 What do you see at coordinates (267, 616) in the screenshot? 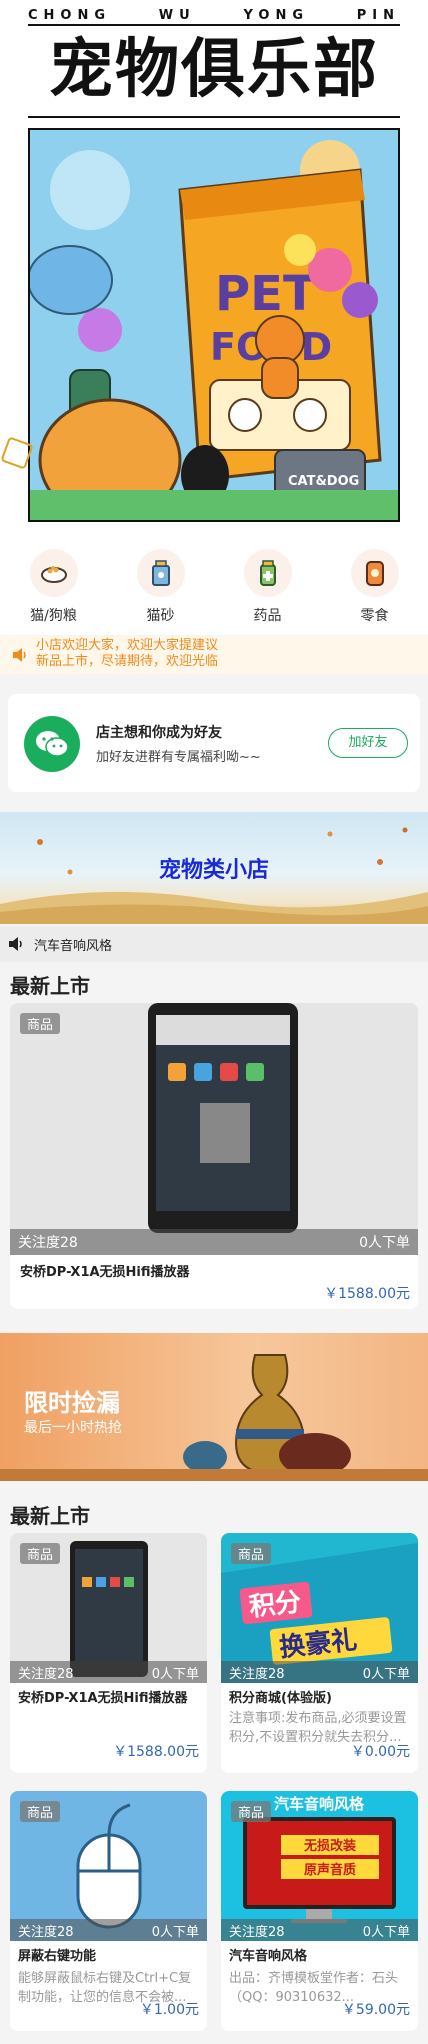
I see `category-label: 药品` at bounding box center [267, 616].